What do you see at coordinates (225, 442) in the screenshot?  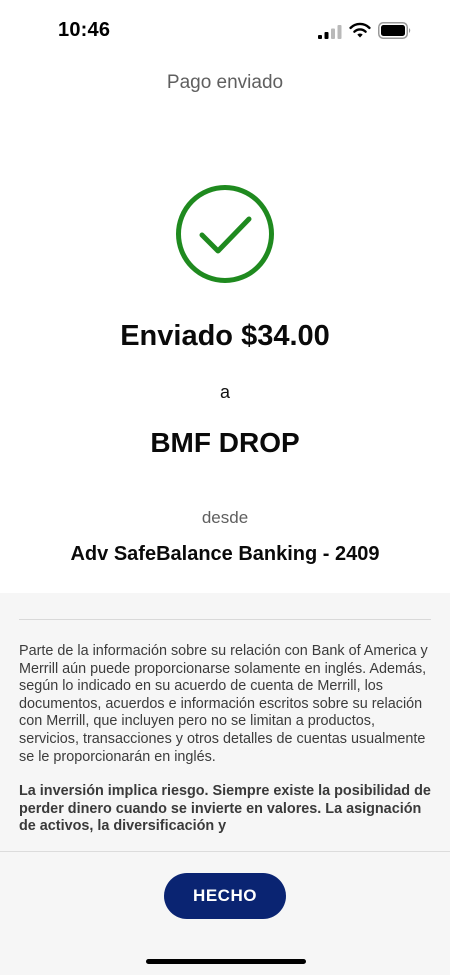 I see `recipient-name: BMF DROP` at bounding box center [225, 442].